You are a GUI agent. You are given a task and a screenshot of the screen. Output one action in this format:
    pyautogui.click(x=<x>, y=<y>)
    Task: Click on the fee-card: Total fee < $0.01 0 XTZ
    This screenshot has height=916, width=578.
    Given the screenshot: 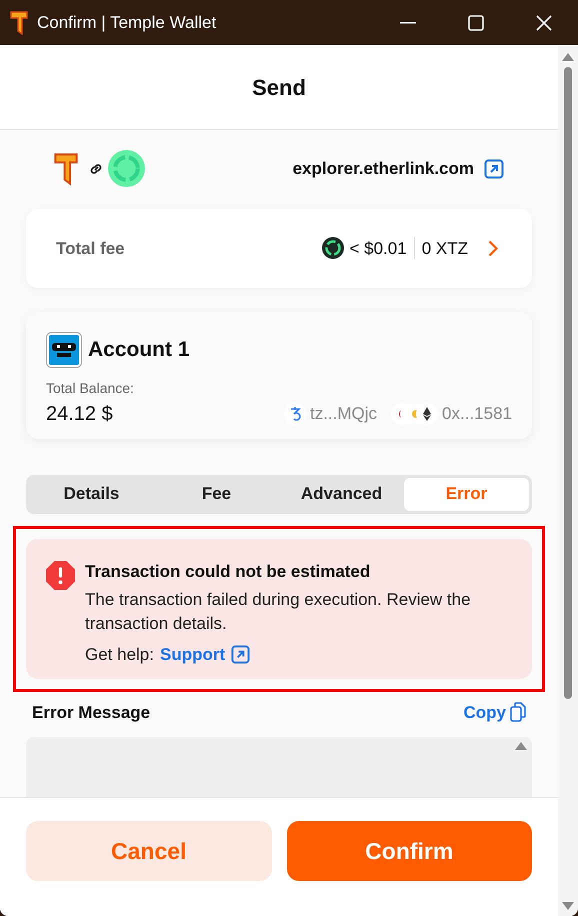 What is the action you would take?
    pyautogui.click(x=279, y=248)
    